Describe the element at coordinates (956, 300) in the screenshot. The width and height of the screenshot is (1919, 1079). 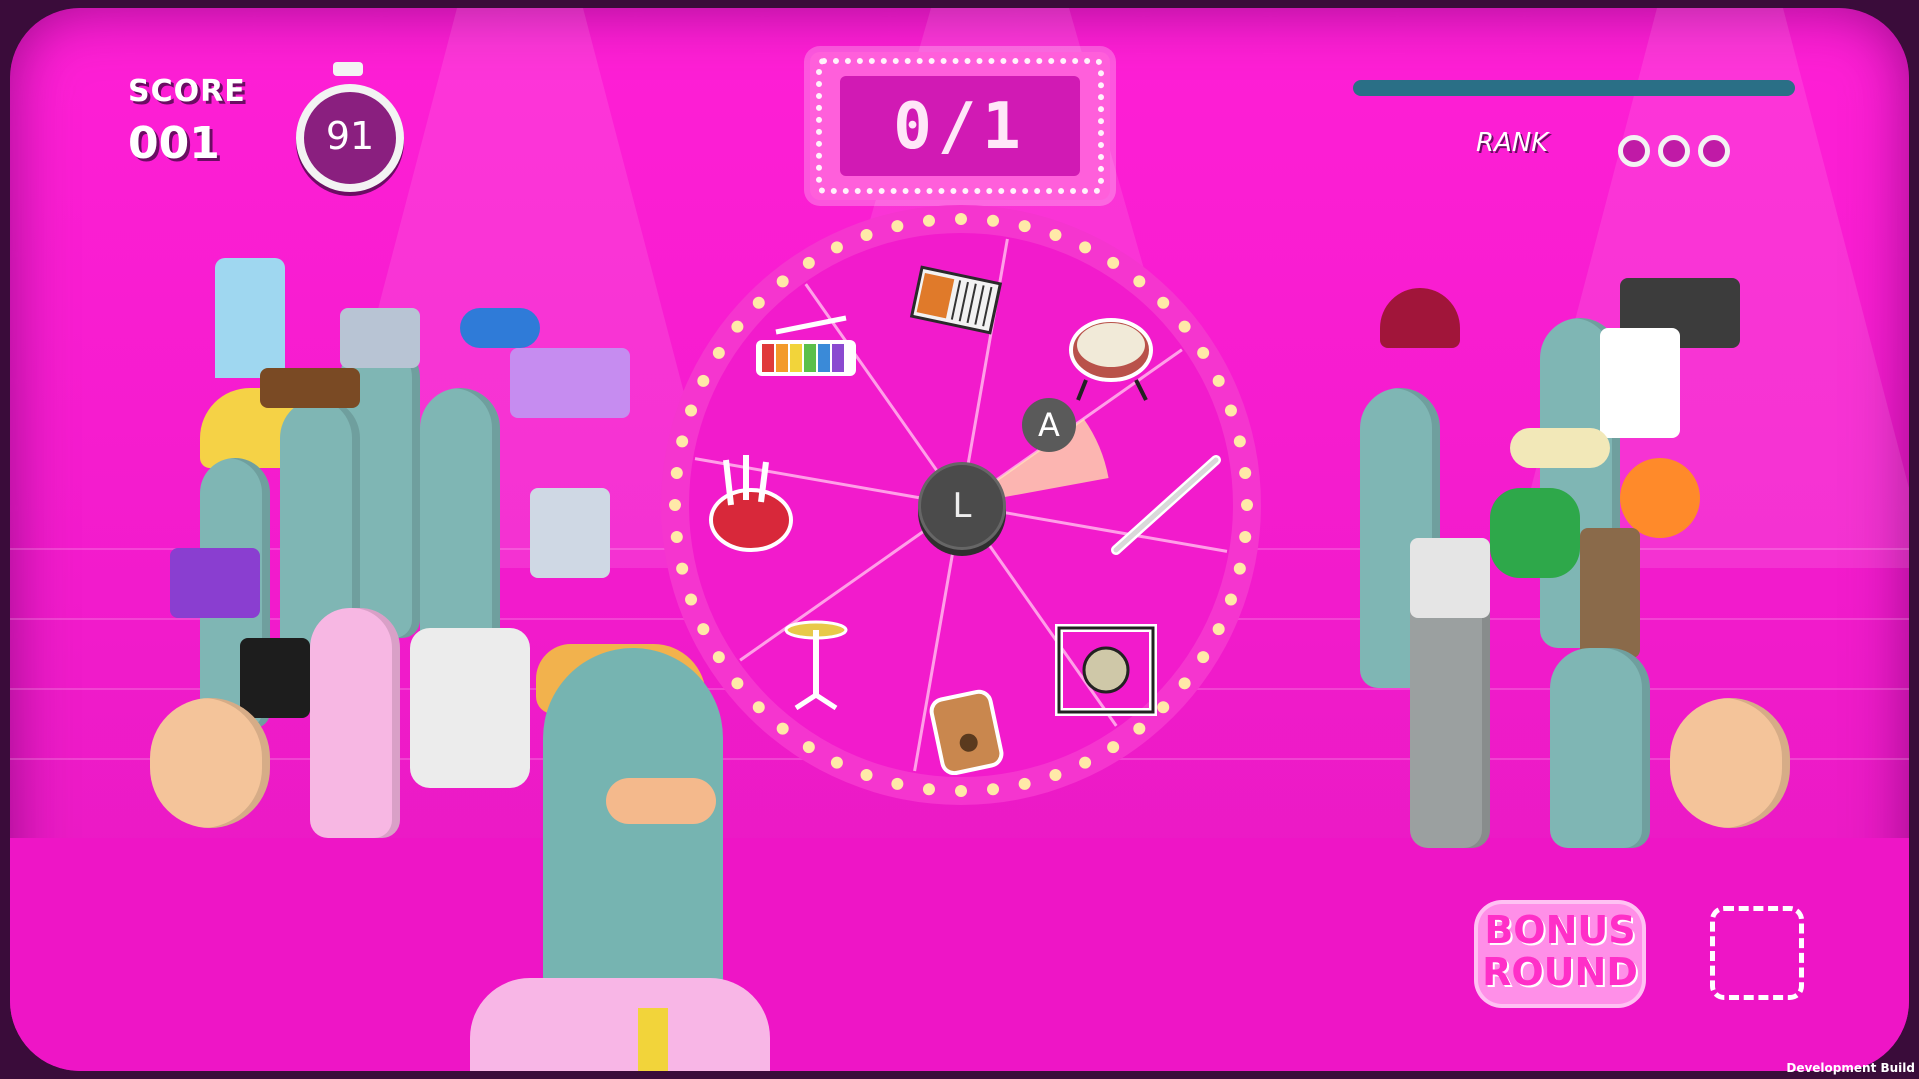
I see `accordion-icon` at that location.